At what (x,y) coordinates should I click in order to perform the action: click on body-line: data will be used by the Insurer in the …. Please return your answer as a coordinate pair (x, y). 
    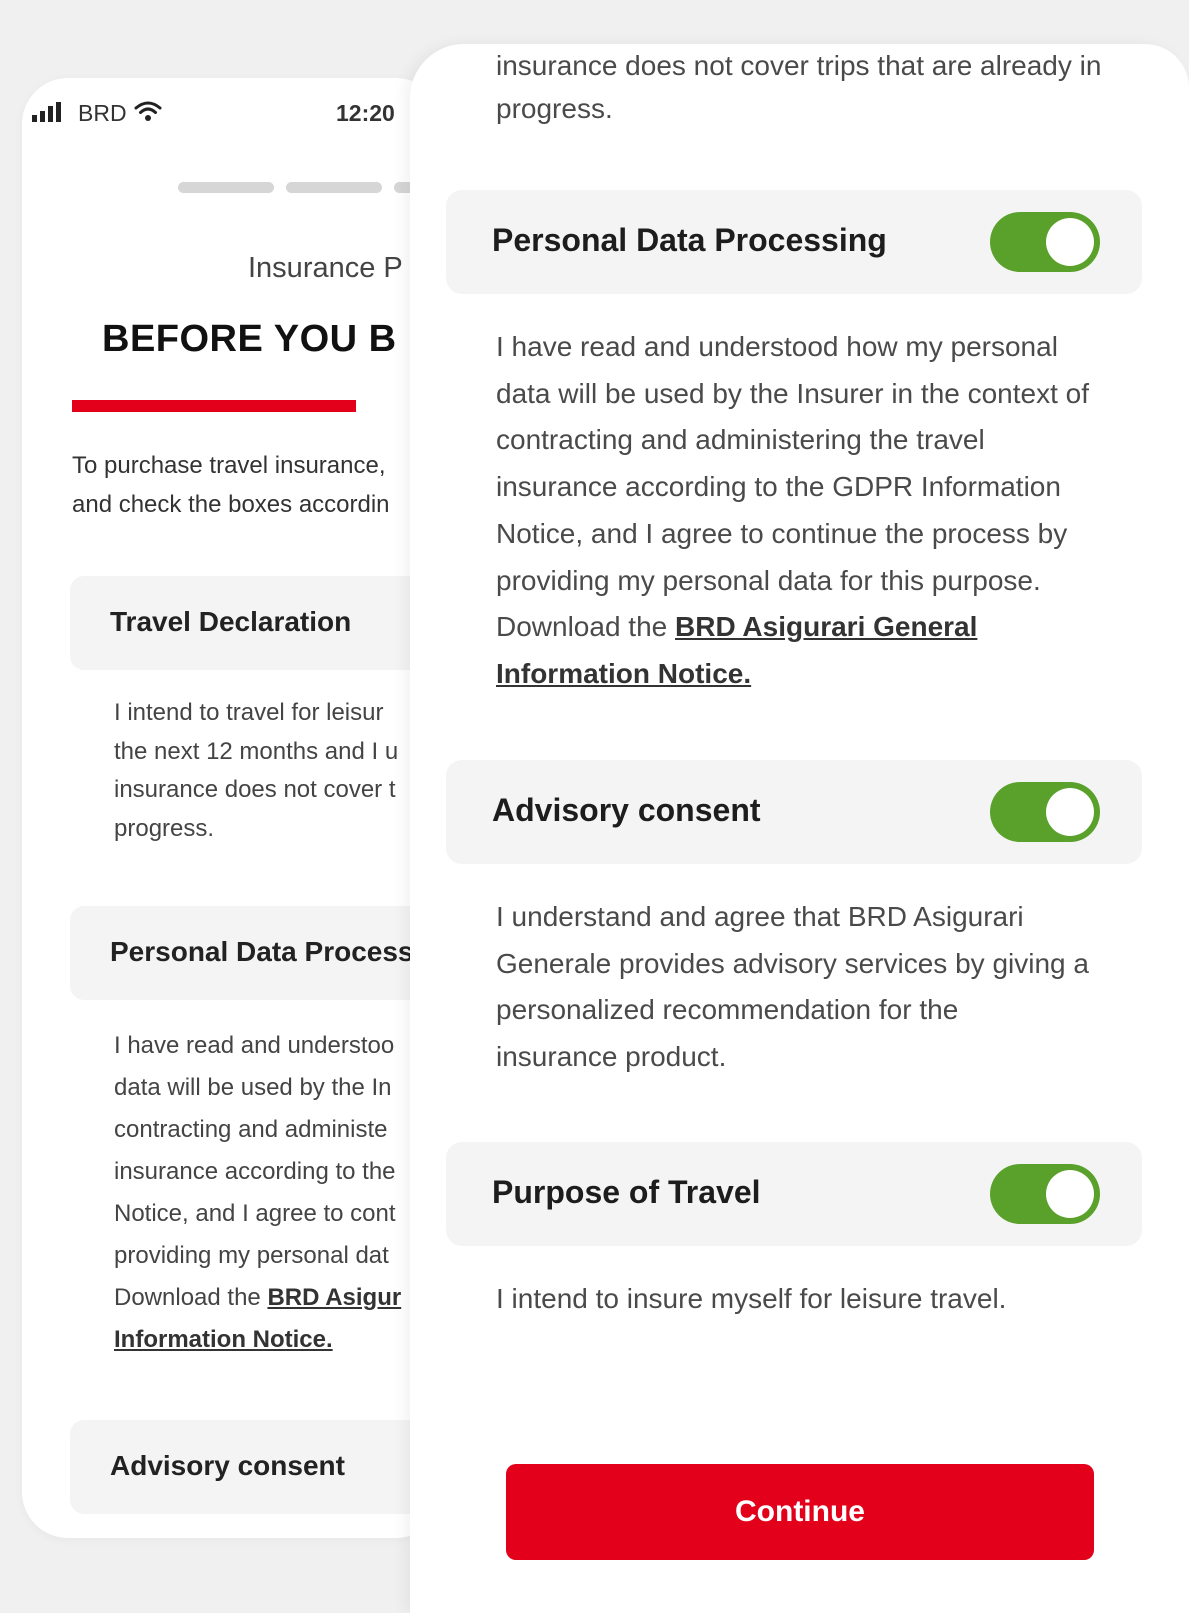
    Looking at the image, I should click on (793, 393).